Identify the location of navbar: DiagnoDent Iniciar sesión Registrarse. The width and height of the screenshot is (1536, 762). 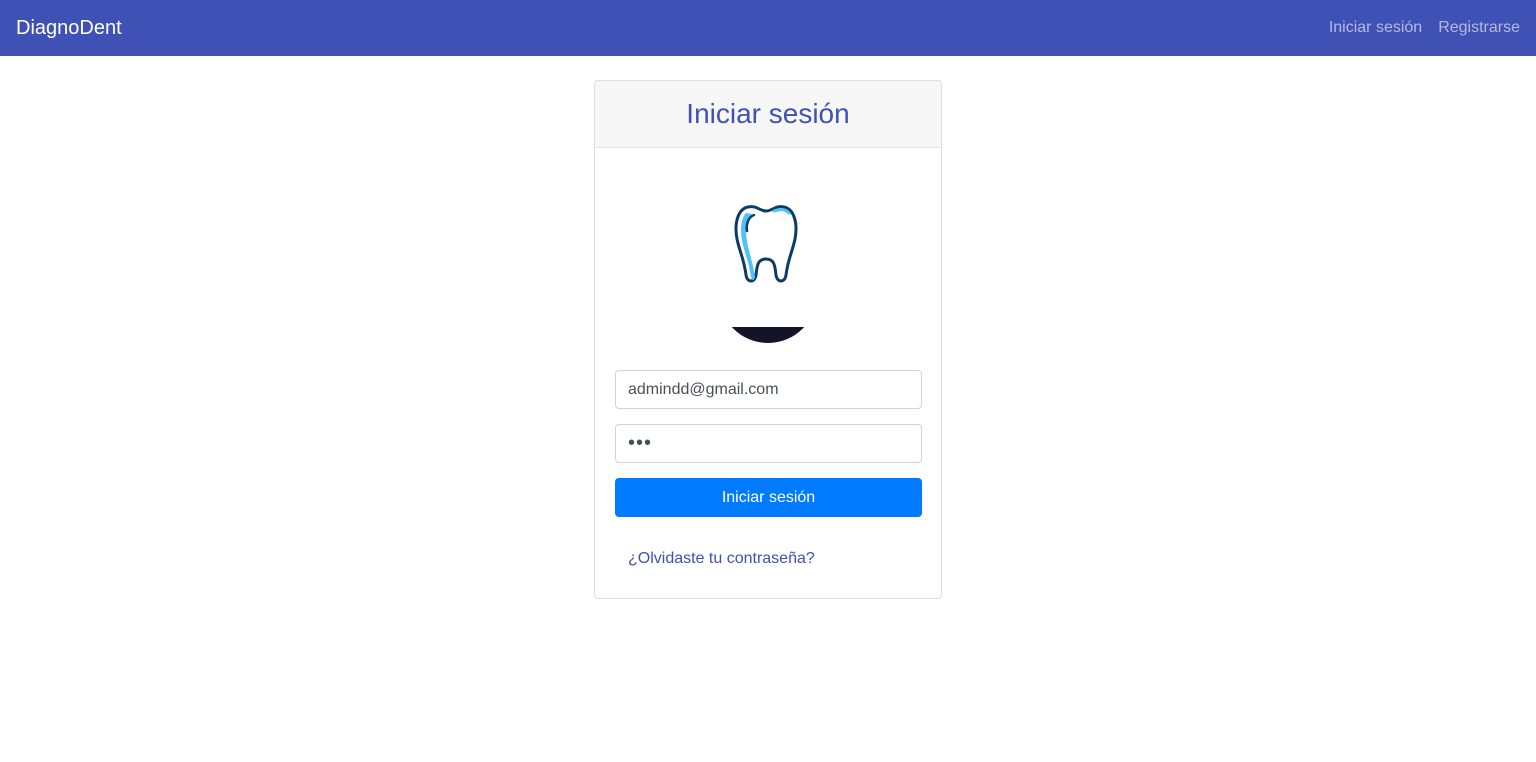
(768, 28).